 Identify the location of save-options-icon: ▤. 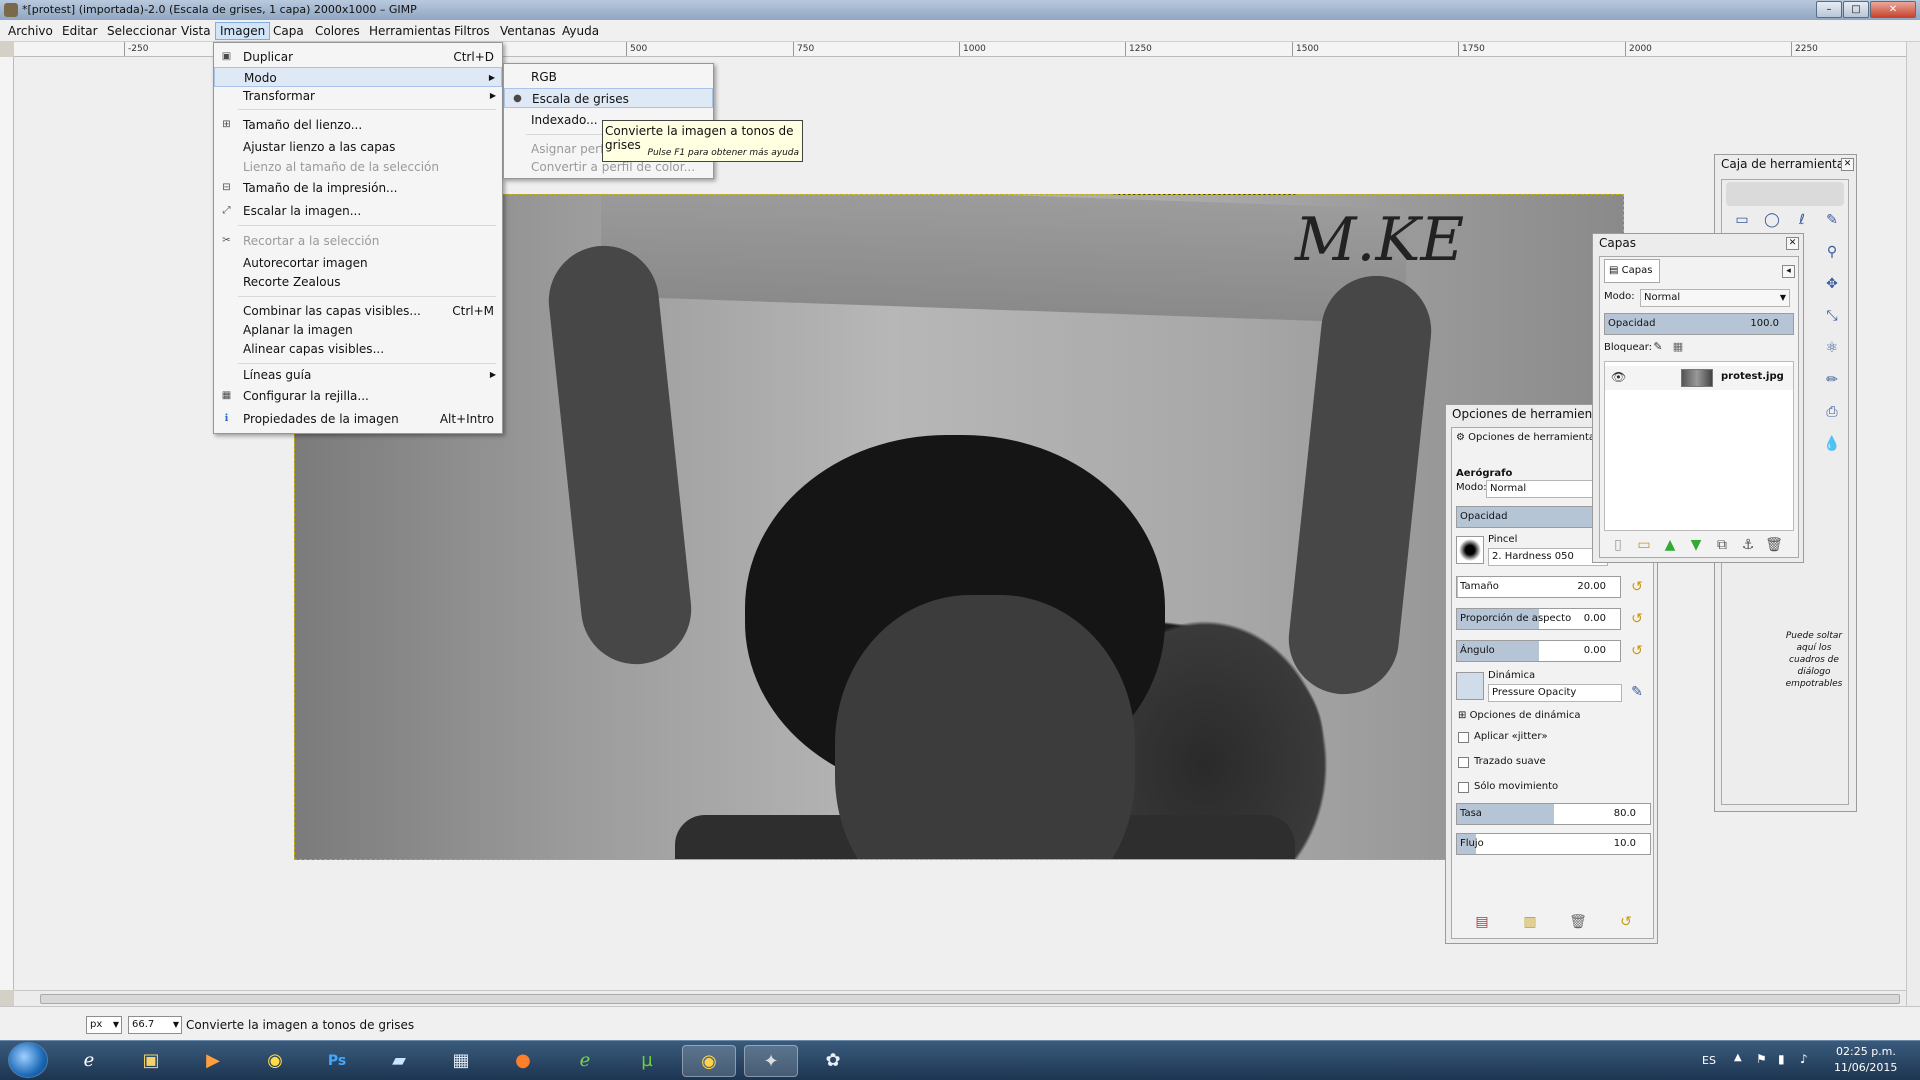
(1482, 922).